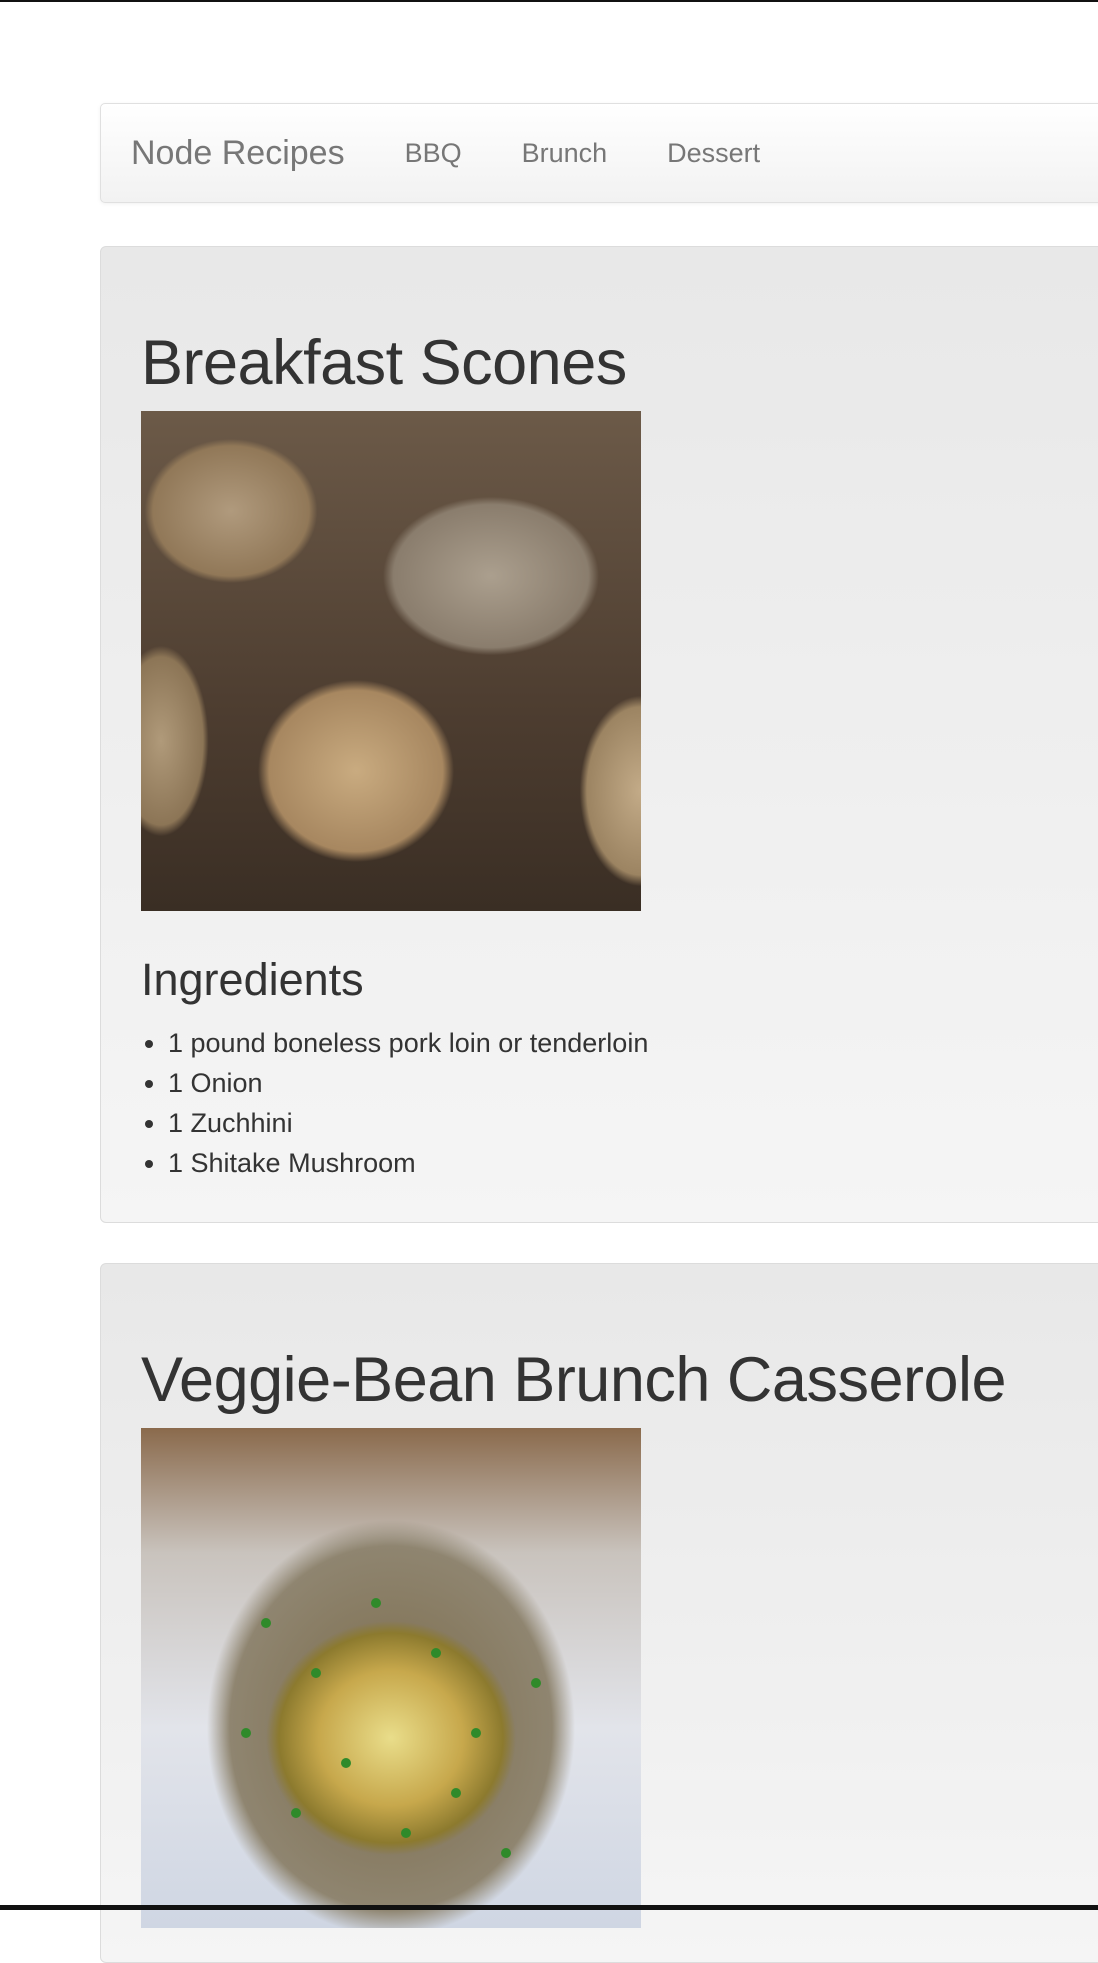  What do you see at coordinates (618, 1083) in the screenshot?
I see `list-item: 1 Onion` at bounding box center [618, 1083].